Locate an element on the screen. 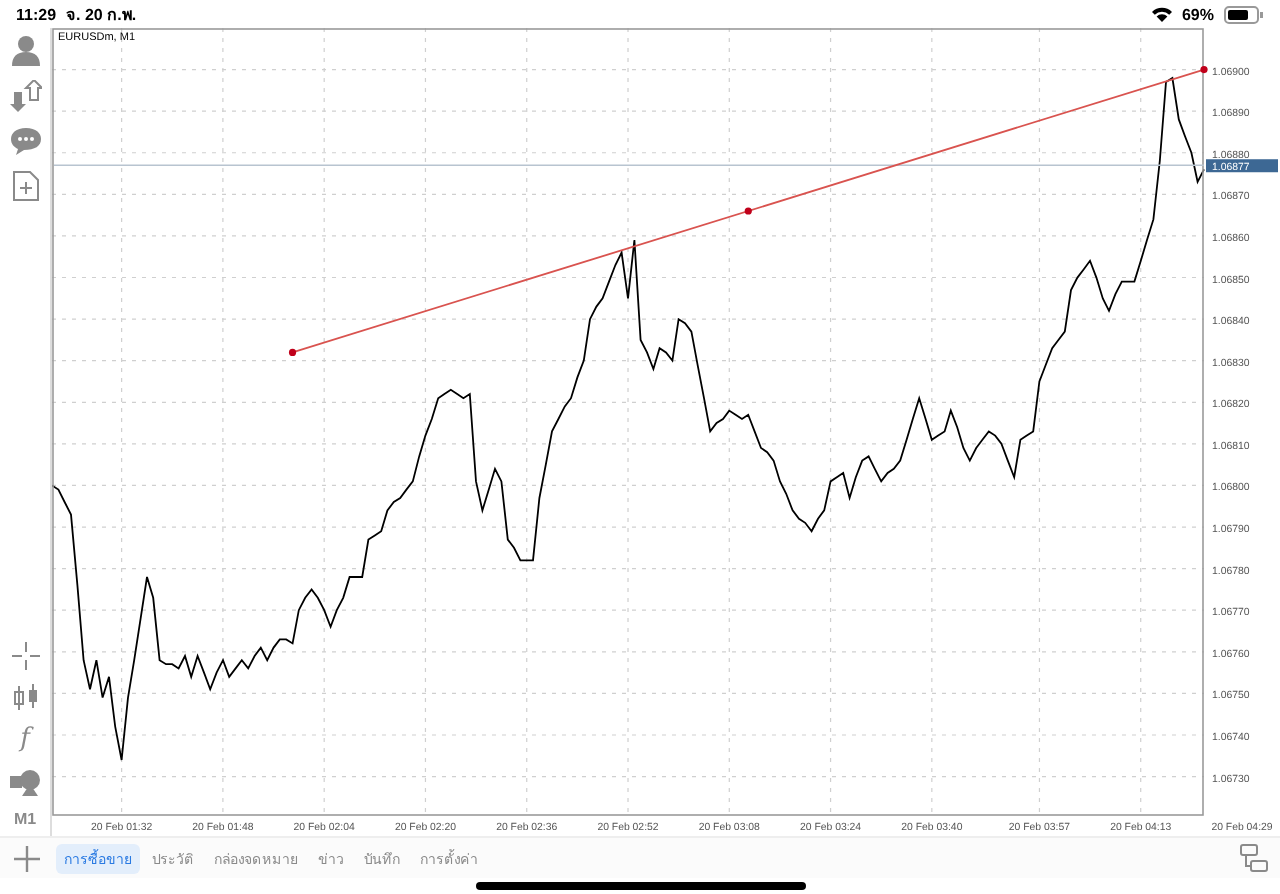 The width and height of the screenshot is (1280, 894). transfer-arrows-icon is located at coordinates (25, 96).